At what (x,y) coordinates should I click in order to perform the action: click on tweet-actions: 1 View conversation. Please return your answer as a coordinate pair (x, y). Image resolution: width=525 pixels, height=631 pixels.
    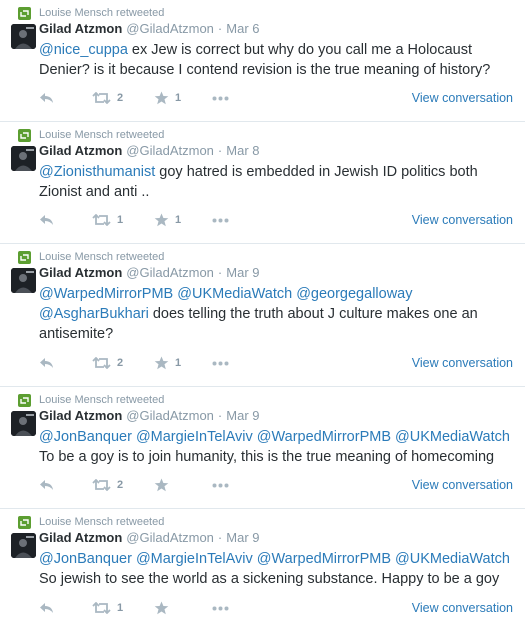
    Looking at the image, I should click on (276, 608).